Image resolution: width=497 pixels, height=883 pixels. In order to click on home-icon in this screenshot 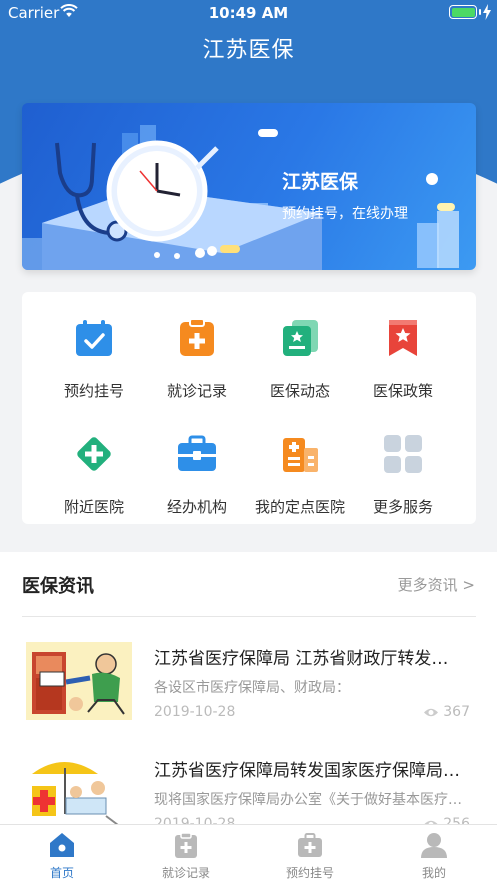, I will do `click(62, 845)`.